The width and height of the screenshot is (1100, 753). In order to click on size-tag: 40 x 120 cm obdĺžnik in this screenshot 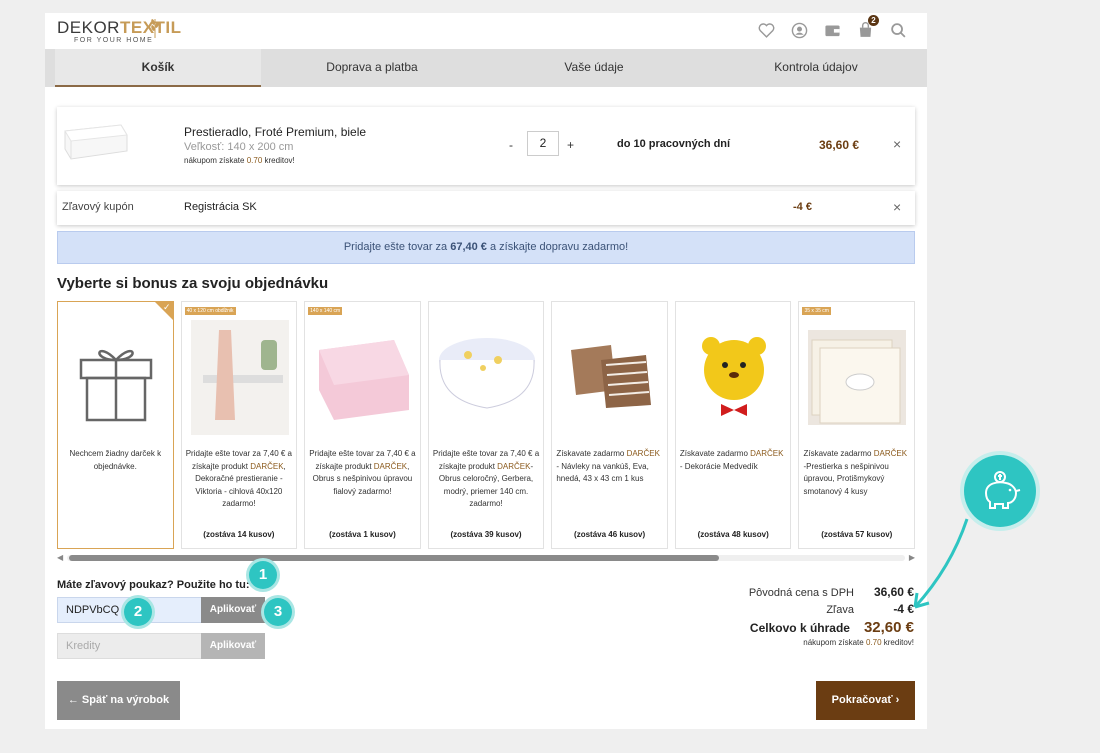, I will do `click(210, 311)`.